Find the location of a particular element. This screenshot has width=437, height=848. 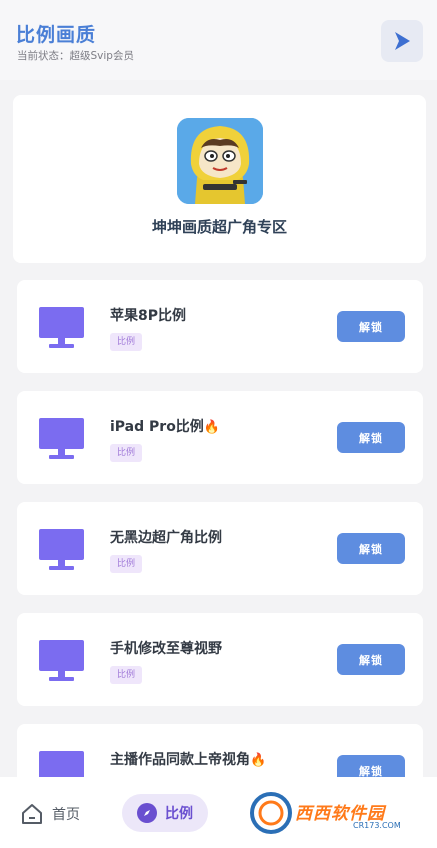

item-title-text: 无黑边超广角比例 is located at coordinates (166, 538).